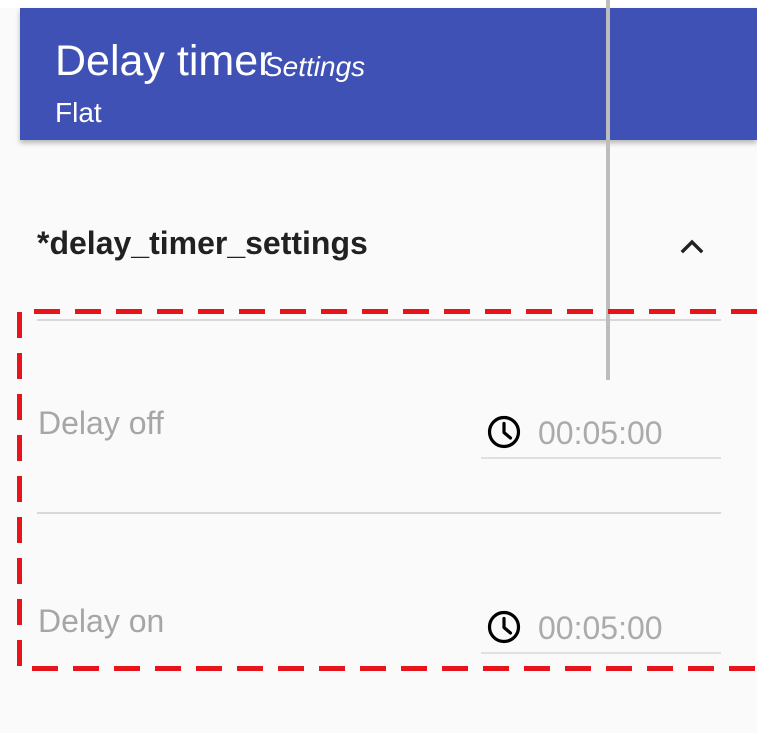  I want to click on device-name: Flat, so click(78, 112).